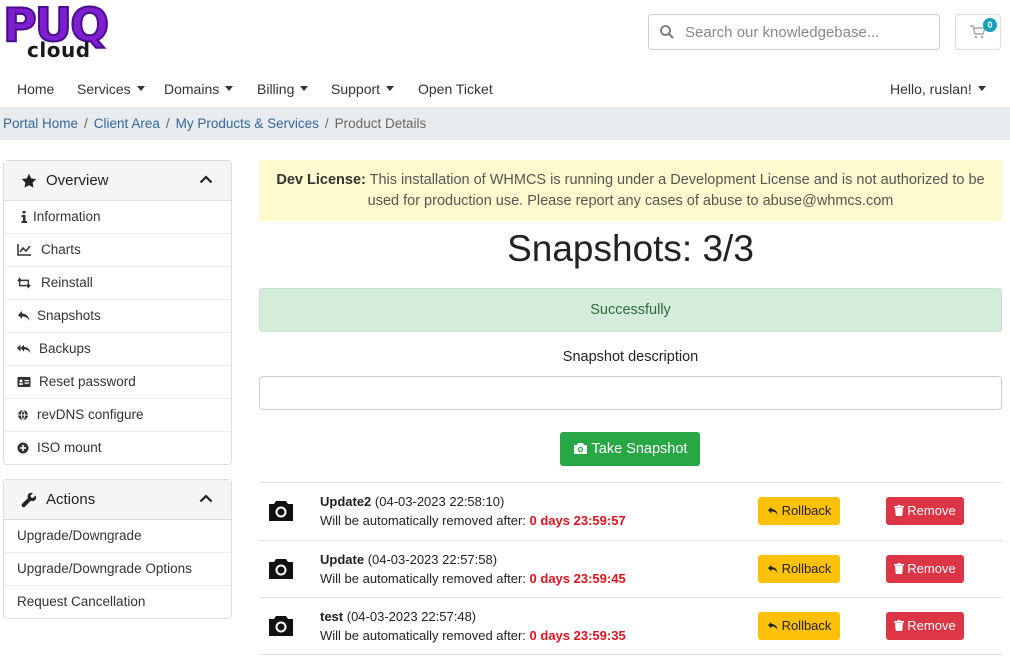  Describe the element at coordinates (283, 89) in the screenshot. I see `nav-billing: Billing` at that location.